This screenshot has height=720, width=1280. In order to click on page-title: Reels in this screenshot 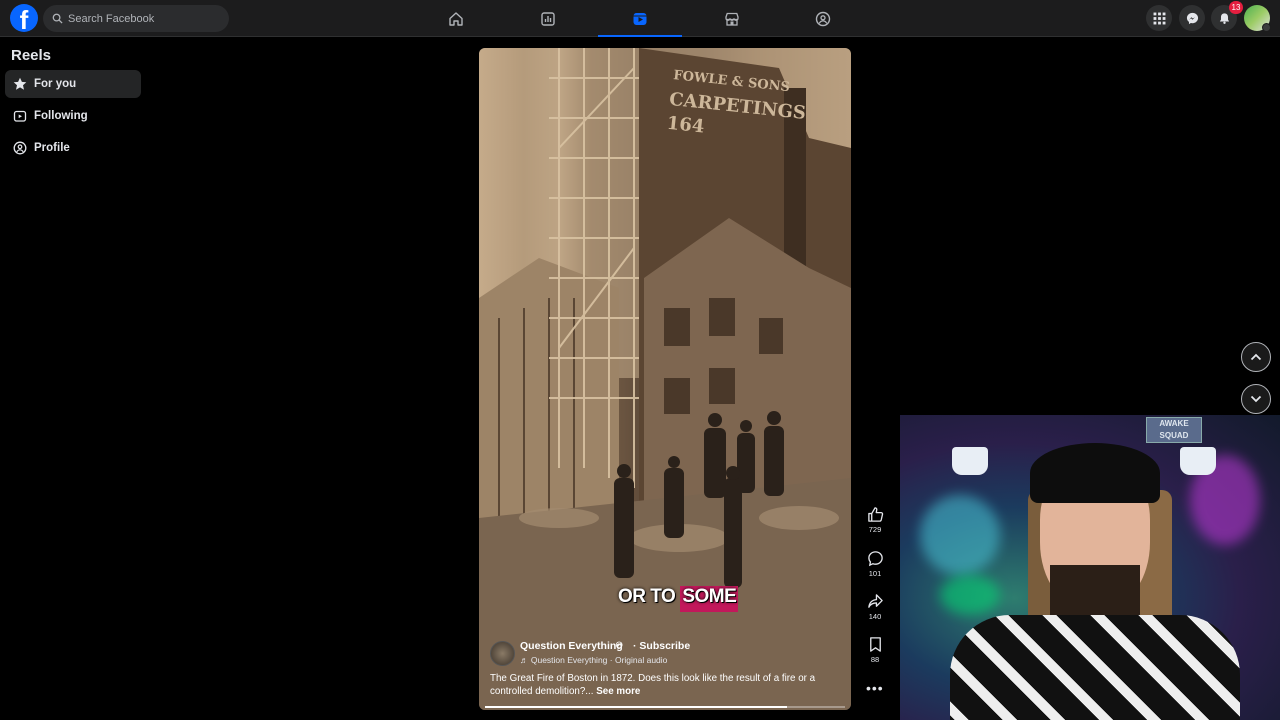, I will do `click(31, 55)`.